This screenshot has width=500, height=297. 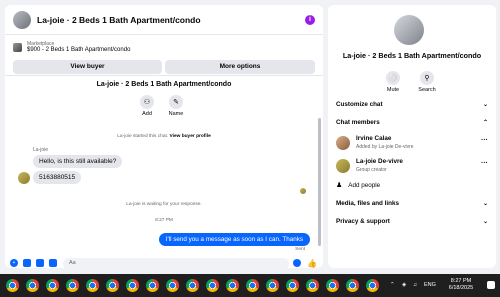 What do you see at coordinates (385, 147) in the screenshot?
I see `member-subtitle: Added by La-joie De-vivre` at bounding box center [385, 147].